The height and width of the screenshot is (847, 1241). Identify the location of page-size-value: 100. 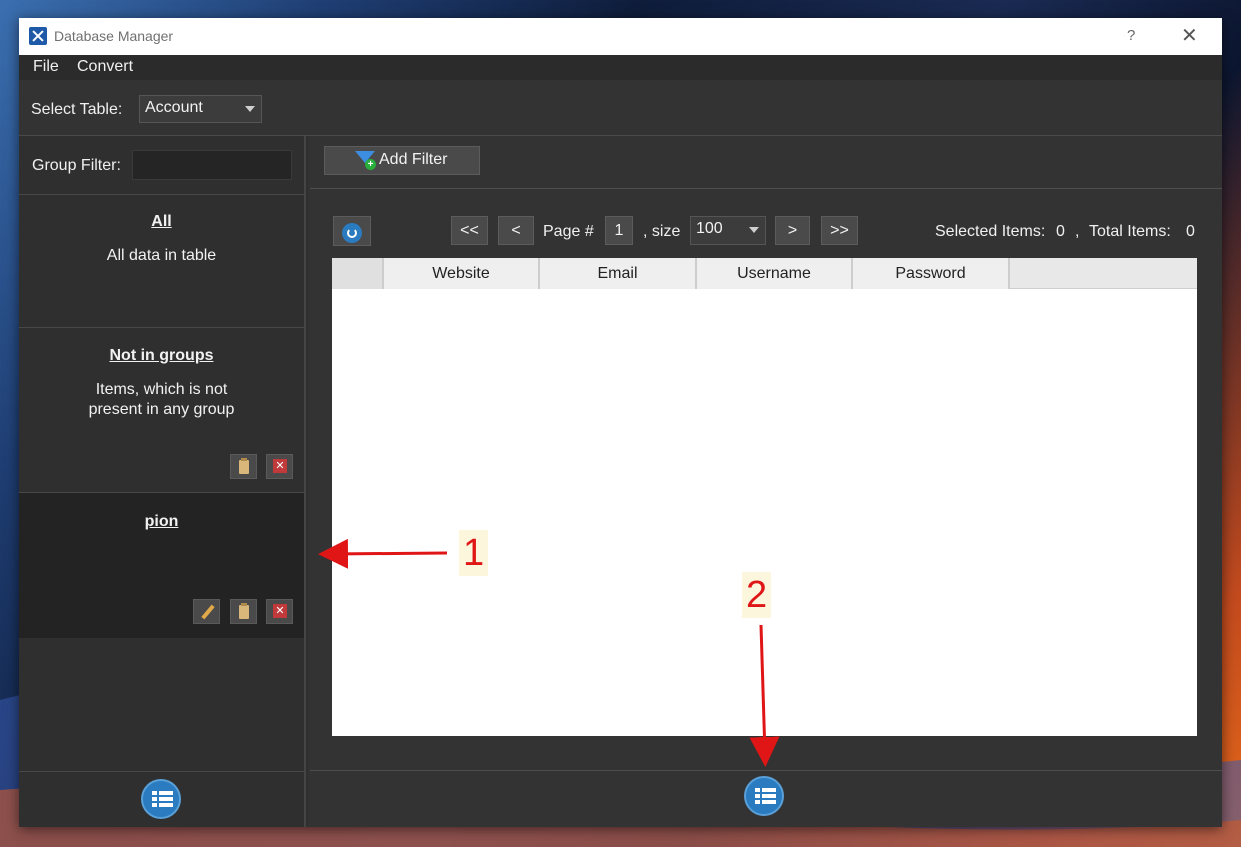
(709, 228).